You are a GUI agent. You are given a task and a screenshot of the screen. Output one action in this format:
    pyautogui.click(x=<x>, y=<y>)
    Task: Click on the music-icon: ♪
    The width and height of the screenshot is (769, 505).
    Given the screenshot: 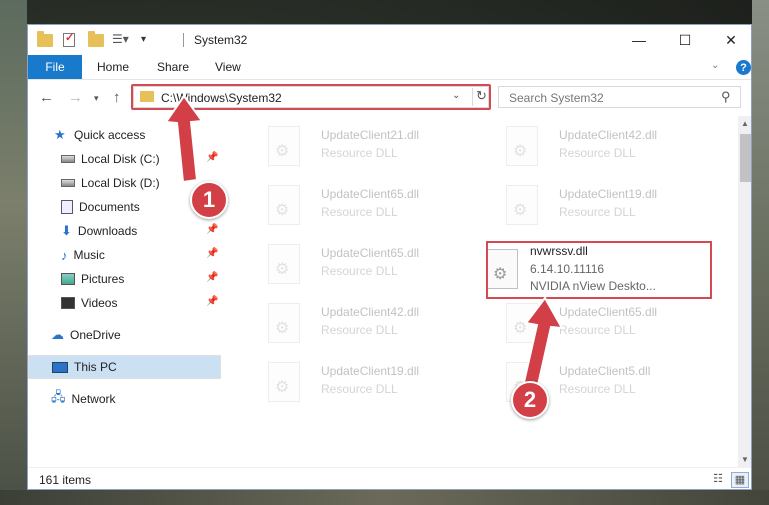 What is the action you would take?
    pyautogui.click(x=64, y=255)
    